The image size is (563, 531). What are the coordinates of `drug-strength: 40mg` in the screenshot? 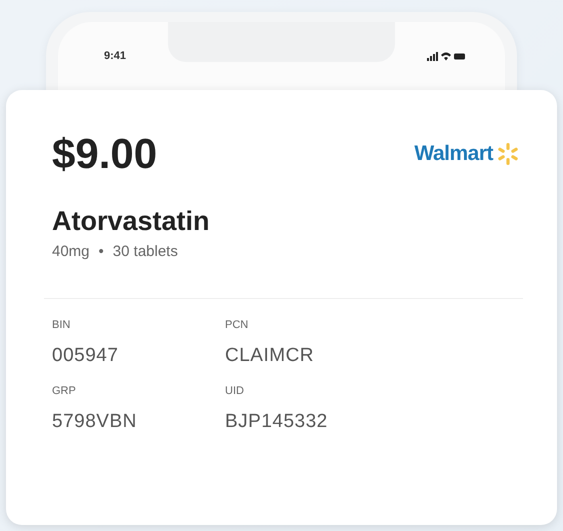 It's located at (71, 251).